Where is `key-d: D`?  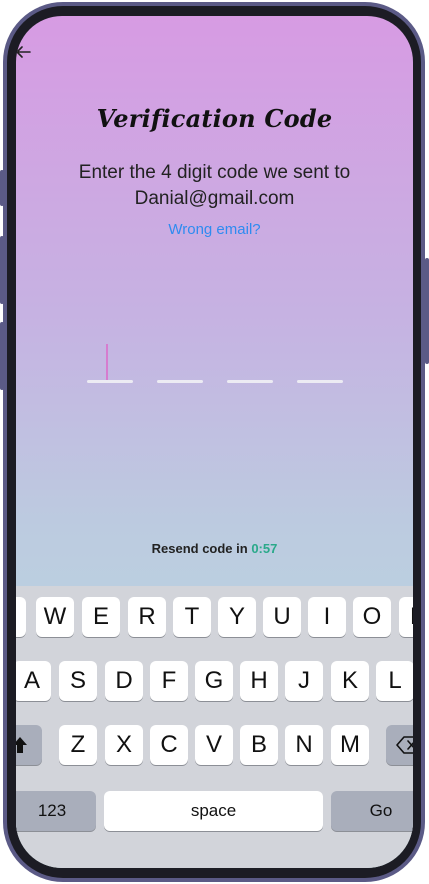
key-d: D is located at coordinates (124, 681).